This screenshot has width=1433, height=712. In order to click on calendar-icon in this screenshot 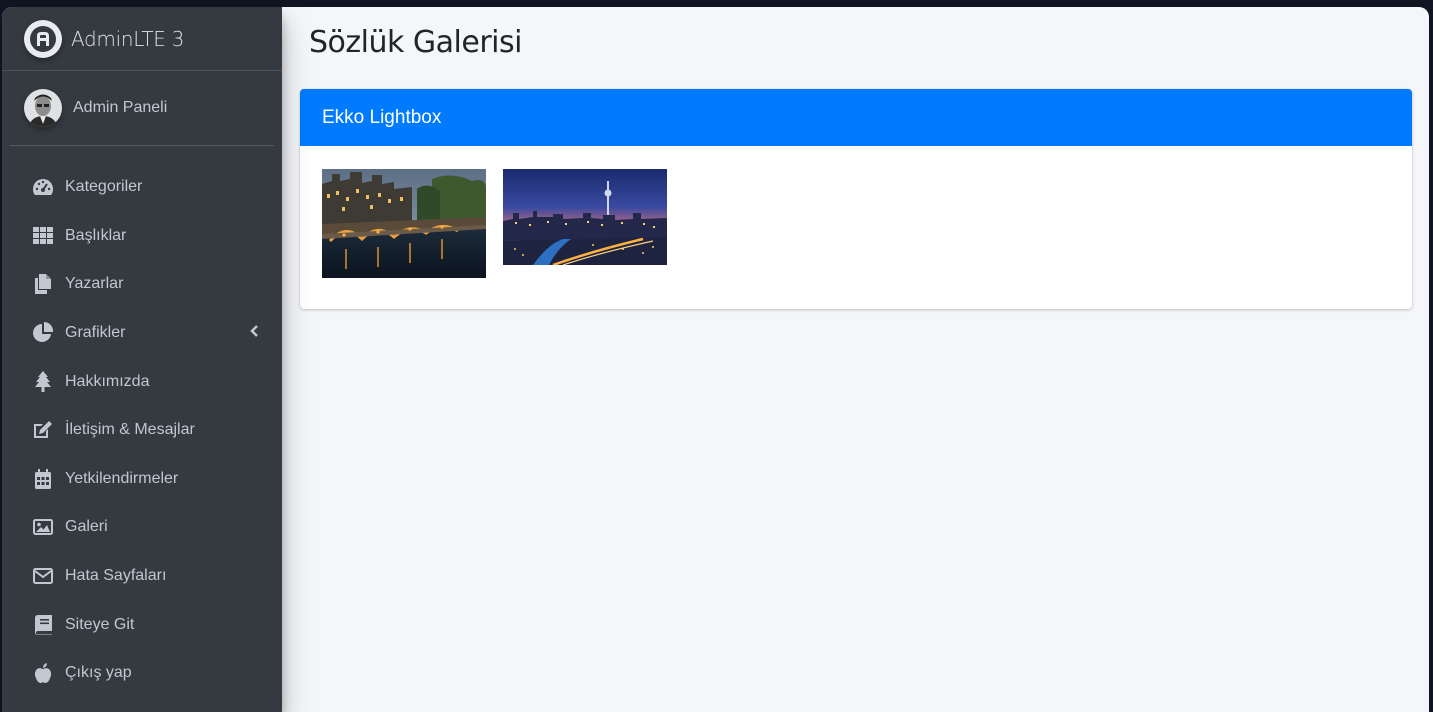, I will do `click(43, 479)`.